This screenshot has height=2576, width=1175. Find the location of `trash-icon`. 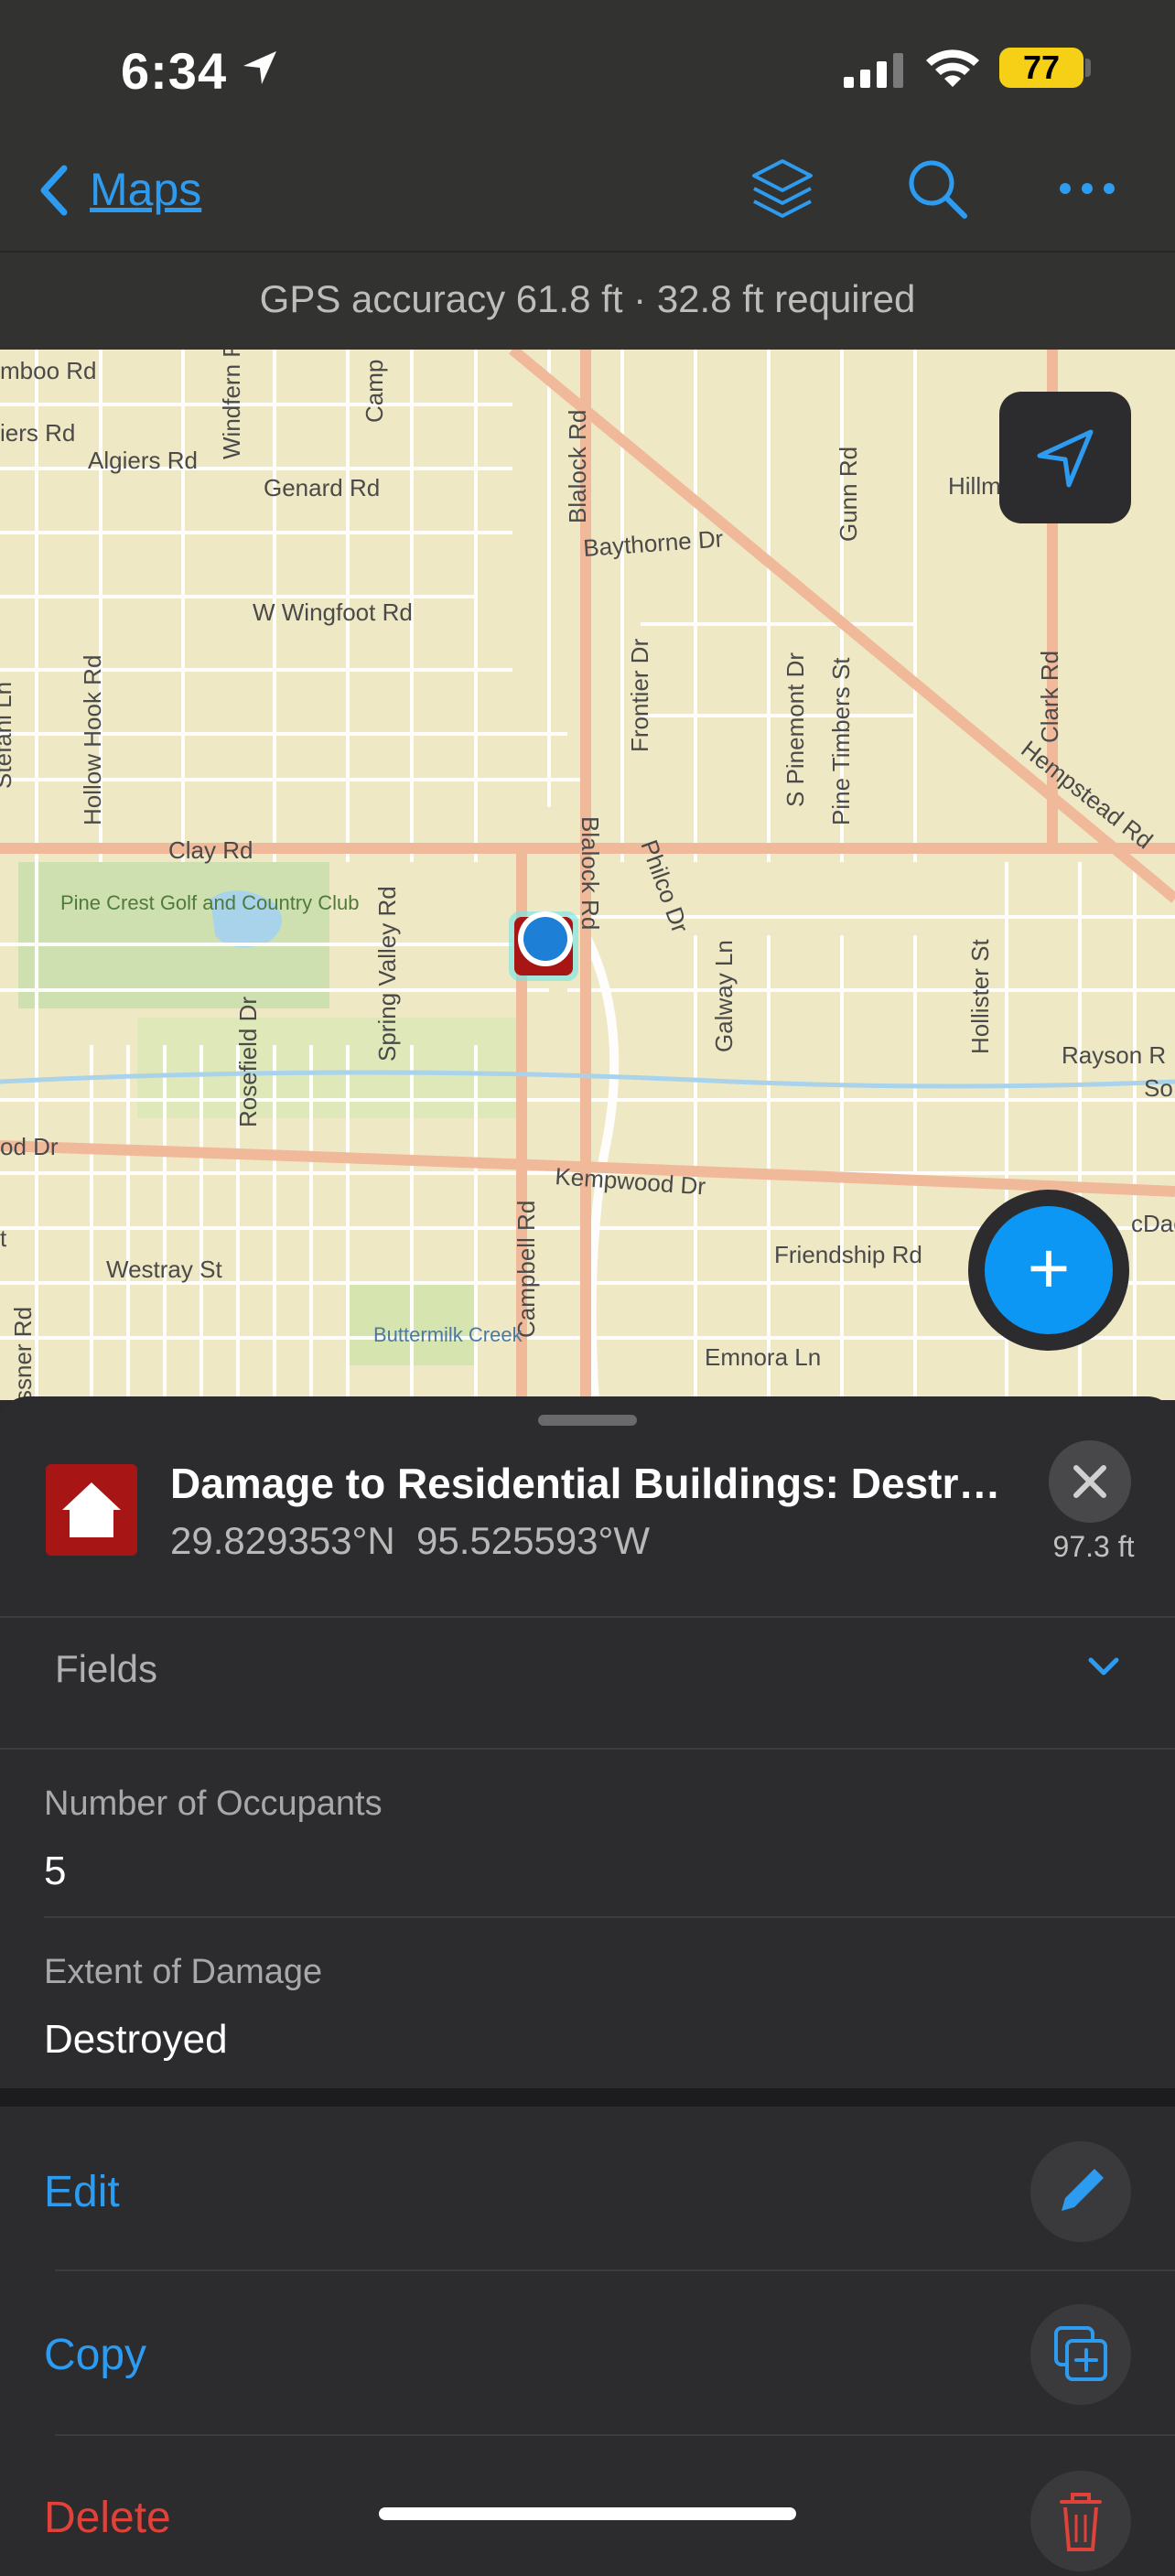

trash-icon is located at coordinates (1081, 2522).